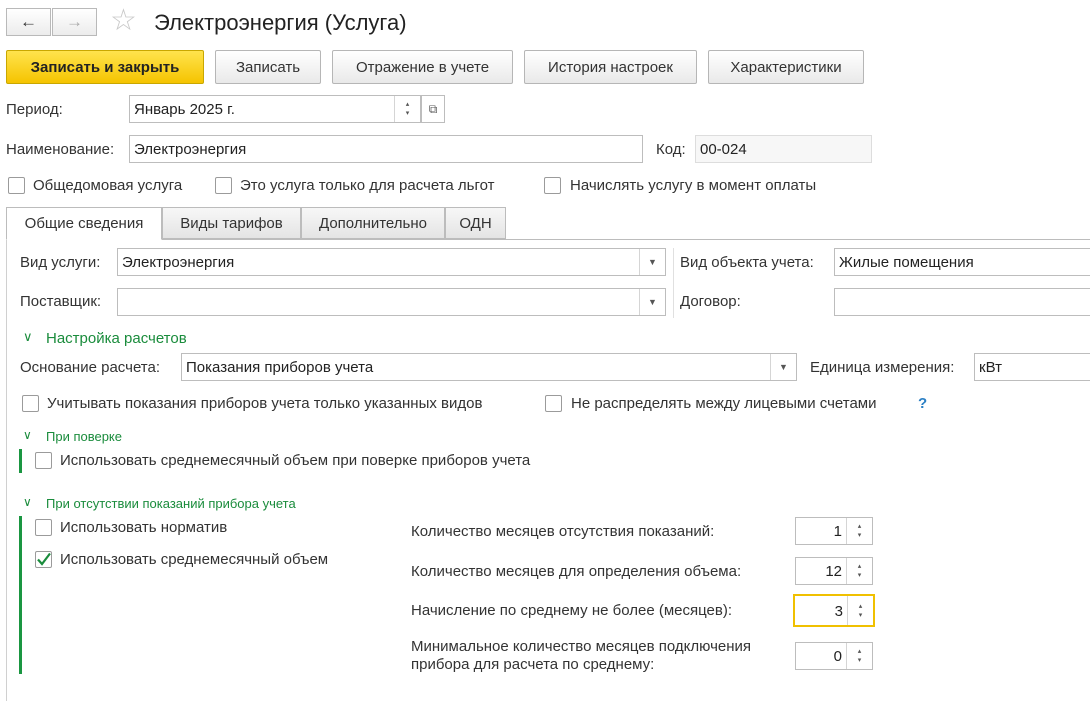 The image size is (1090, 701). Describe the element at coordinates (671, 149) in the screenshot. I see `code-label: Код:` at that location.